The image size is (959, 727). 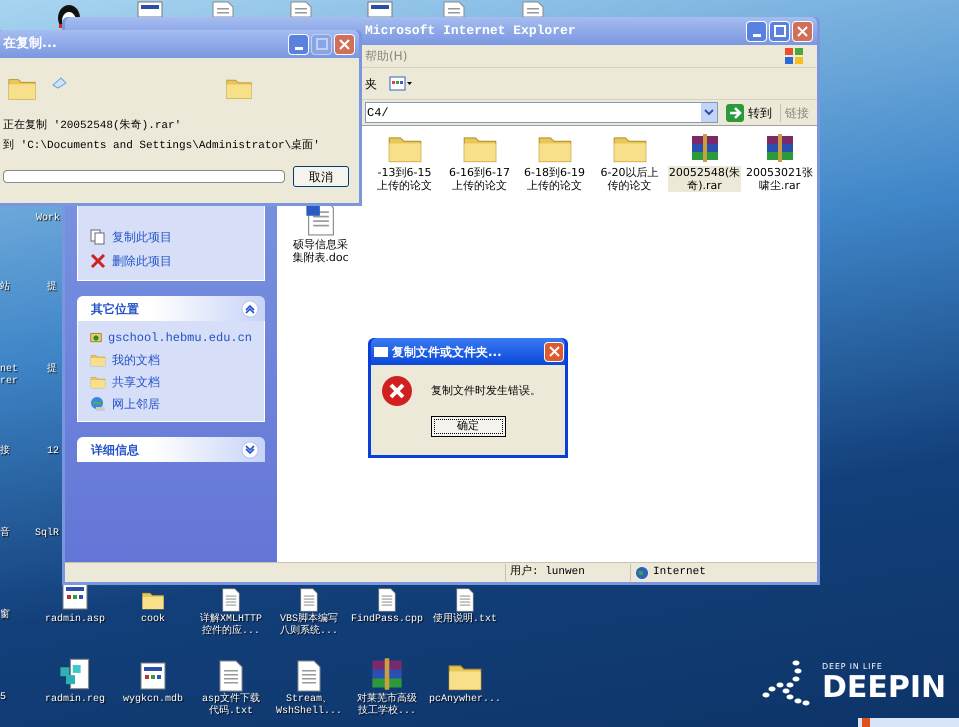 What do you see at coordinates (794, 56) in the screenshot?
I see `windows-logo-icon` at bounding box center [794, 56].